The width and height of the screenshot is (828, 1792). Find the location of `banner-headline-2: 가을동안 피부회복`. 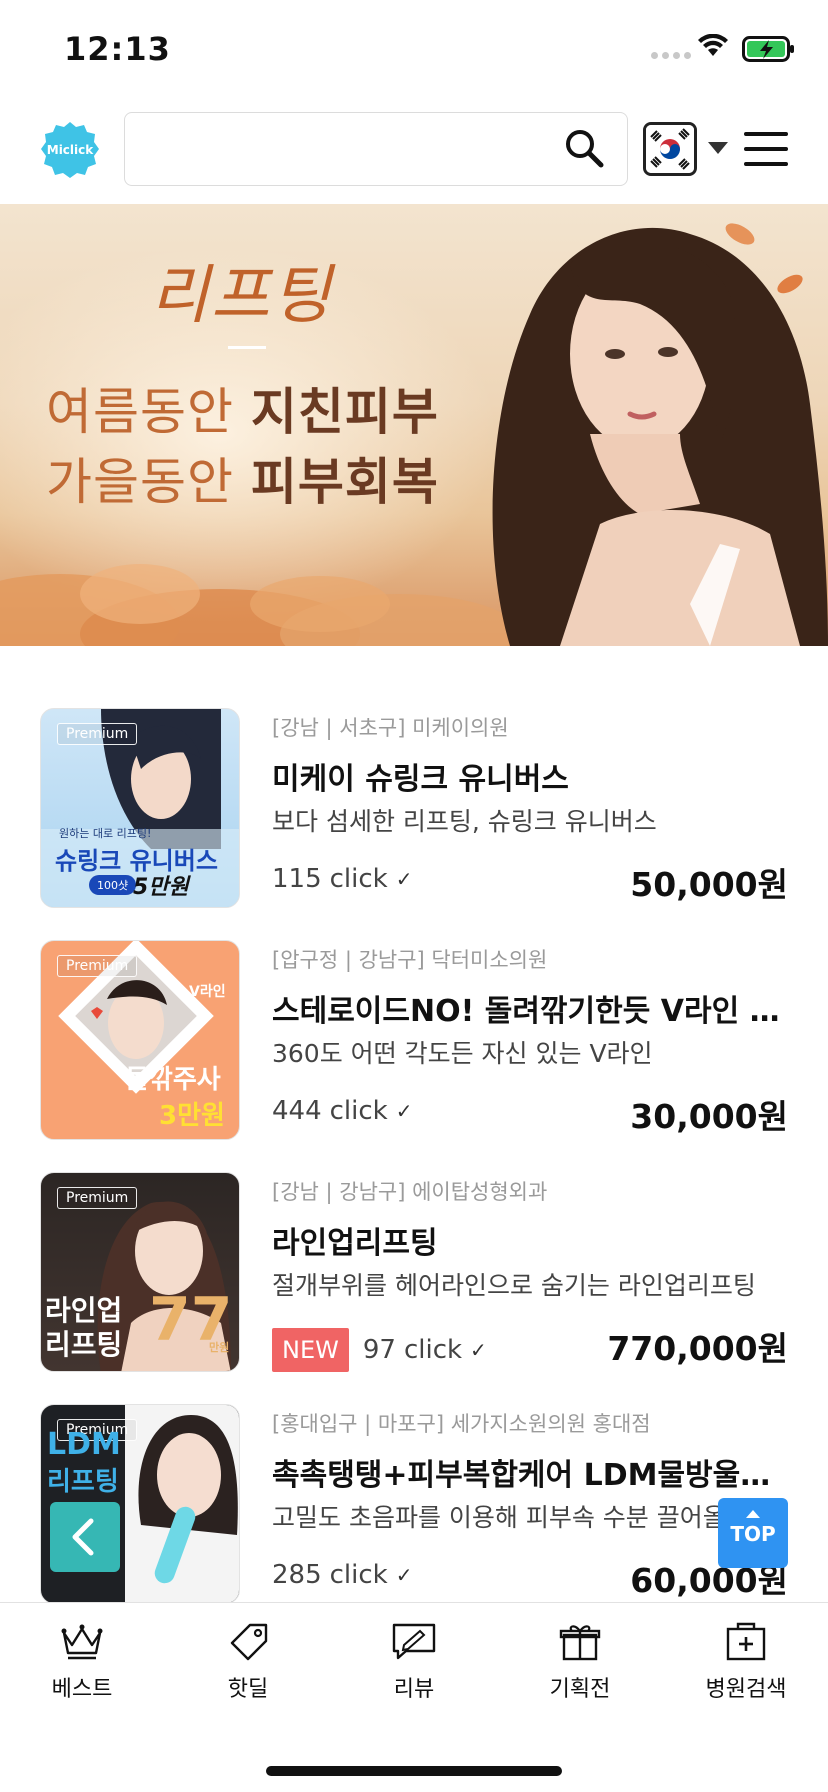

banner-headline-2: 가을동안 피부회복 is located at coordinates (242, 482).